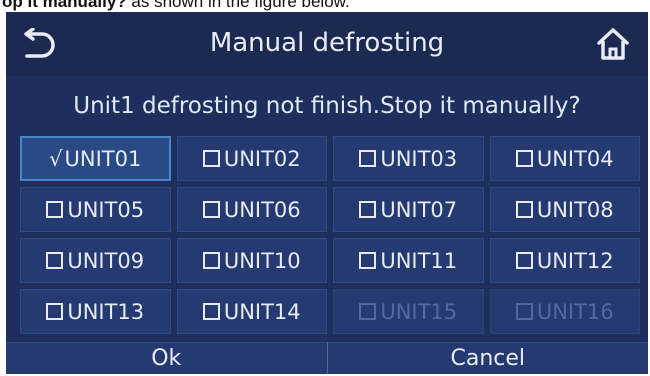  I want to click on caption-rest-text: as shown in the figure below., so click(238, 5).